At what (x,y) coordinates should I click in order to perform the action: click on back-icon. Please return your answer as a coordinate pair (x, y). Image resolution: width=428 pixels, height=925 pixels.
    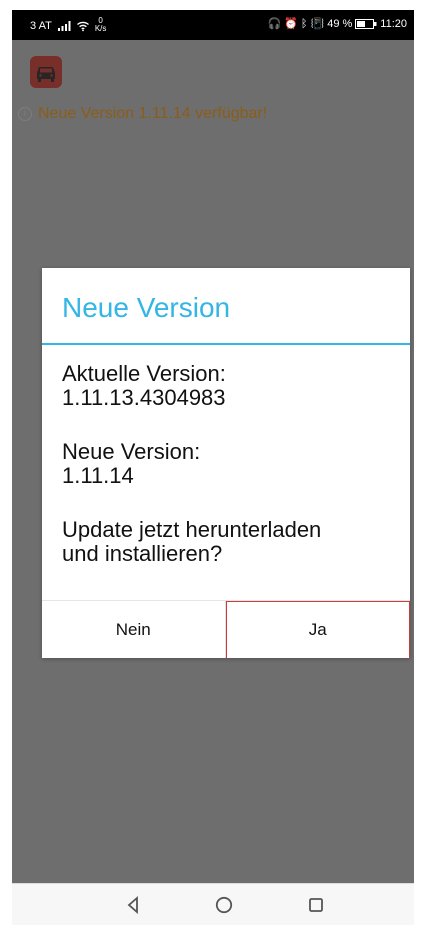
    Looking at the image, I should click on (132, 905).